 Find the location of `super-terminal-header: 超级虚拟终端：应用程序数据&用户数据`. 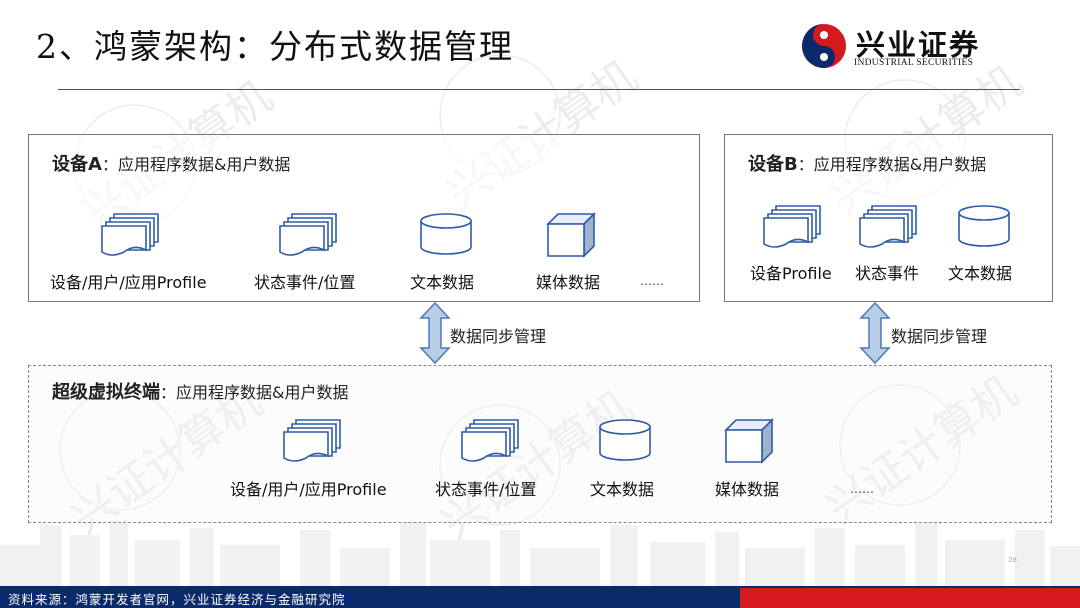

super-terminal-header: 超级虚拟终端：应用程序数据&用户数据 is located at coordinates (200, 391).